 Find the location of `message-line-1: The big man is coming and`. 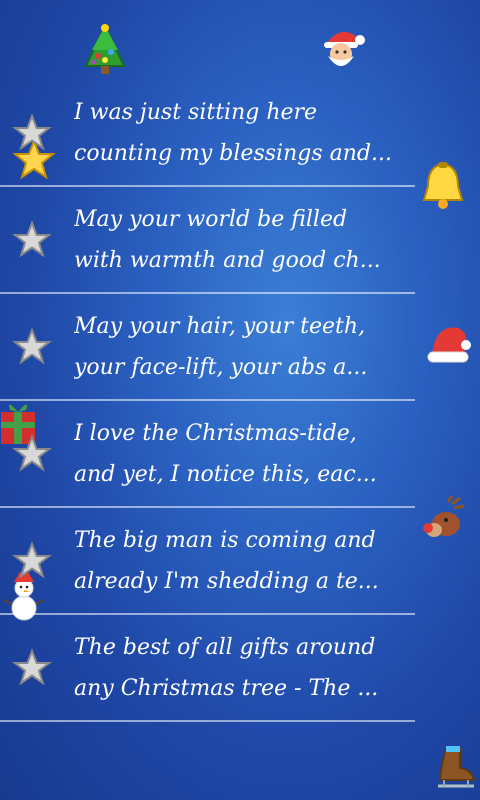

message-line-1: The big man is coming and is located at coordinates (225, 540).